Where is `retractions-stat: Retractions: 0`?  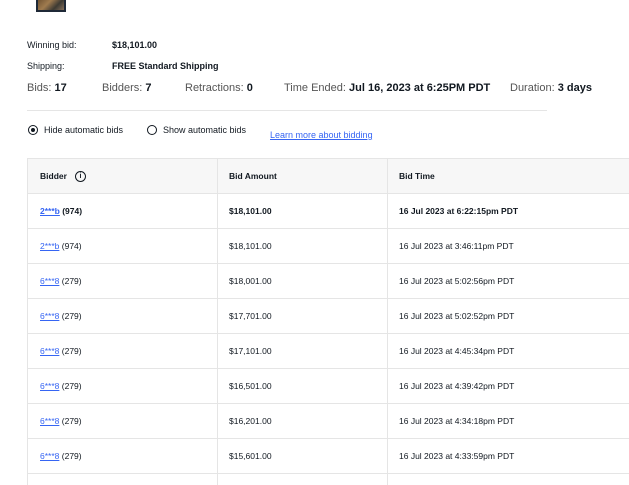 retractions-stat: Retractions: 0 is located at coordinates (219, 88).